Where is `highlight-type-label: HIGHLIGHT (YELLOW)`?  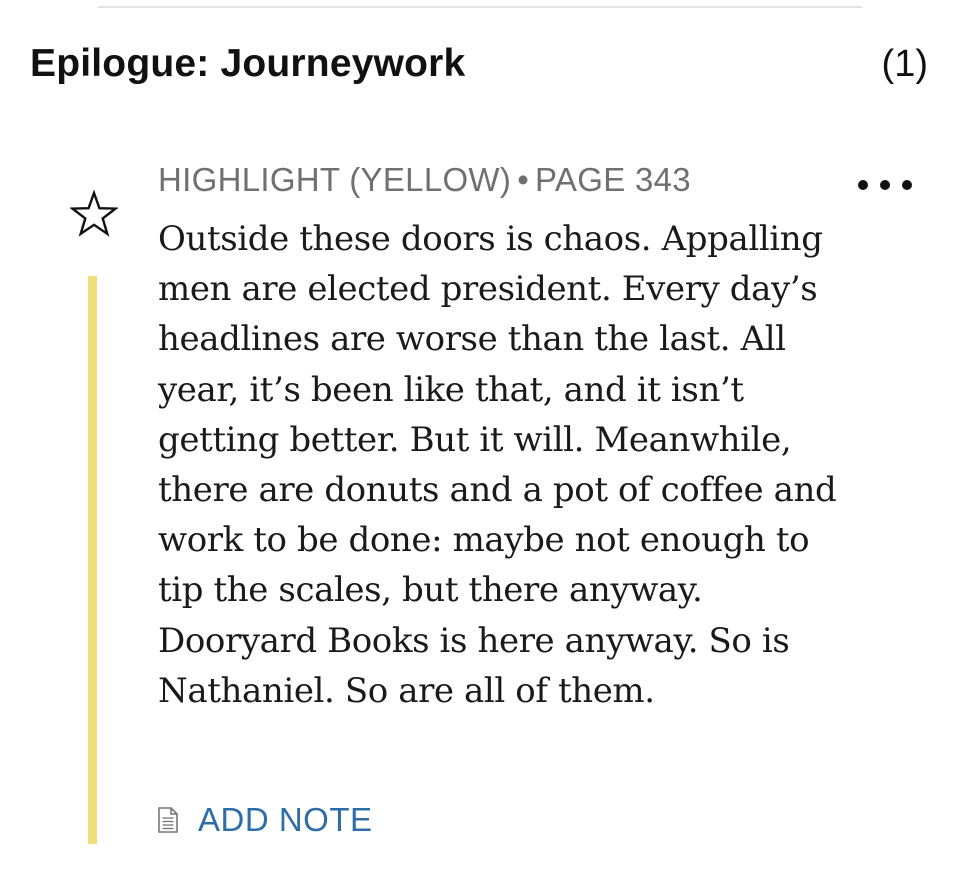
highlight-type-label: HIGHLIGHT (YELLOW) is located at coordinates (335, 179).